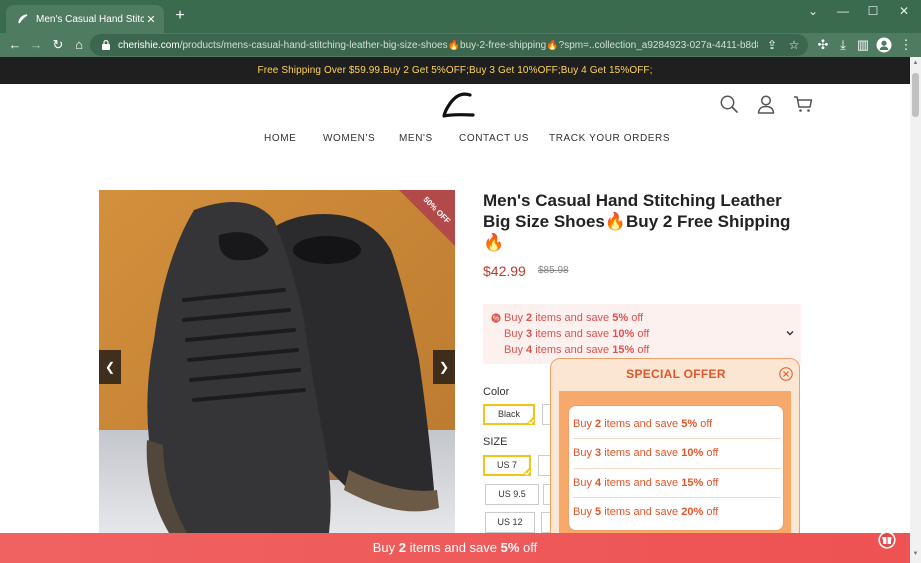 The height and width of the screenshot is (563, 921). What do you see at coordinates (915, 310) in the screenshot?
I see `page-scrollbar: ▲ ▼` at bounding box center [915, 310].